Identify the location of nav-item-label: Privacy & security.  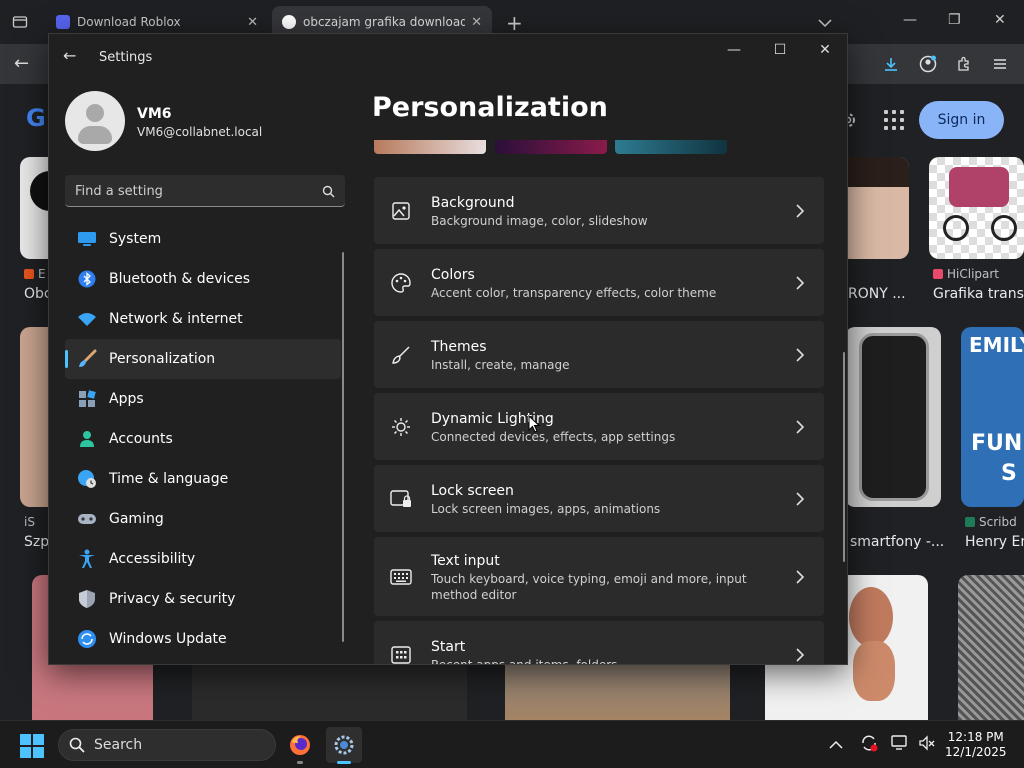
(172, 599).